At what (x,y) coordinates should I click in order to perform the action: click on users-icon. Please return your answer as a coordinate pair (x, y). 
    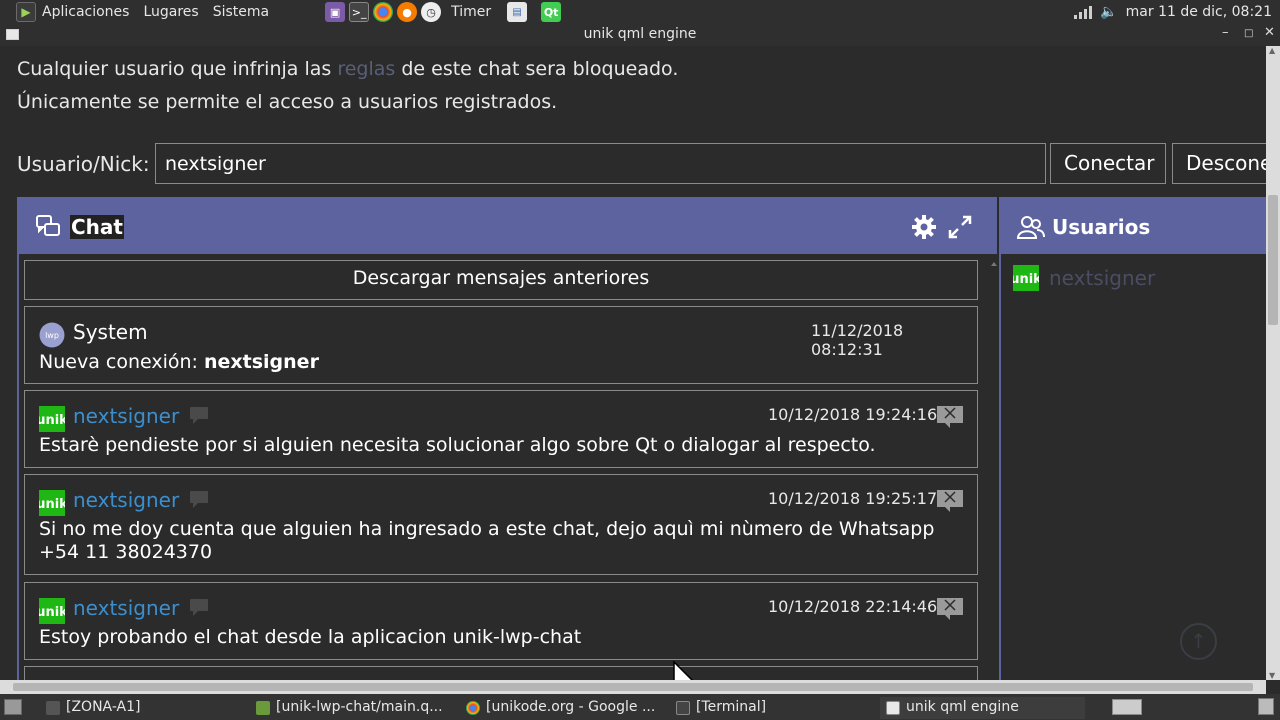
    Looking at the image, I should click on (1031, 227).